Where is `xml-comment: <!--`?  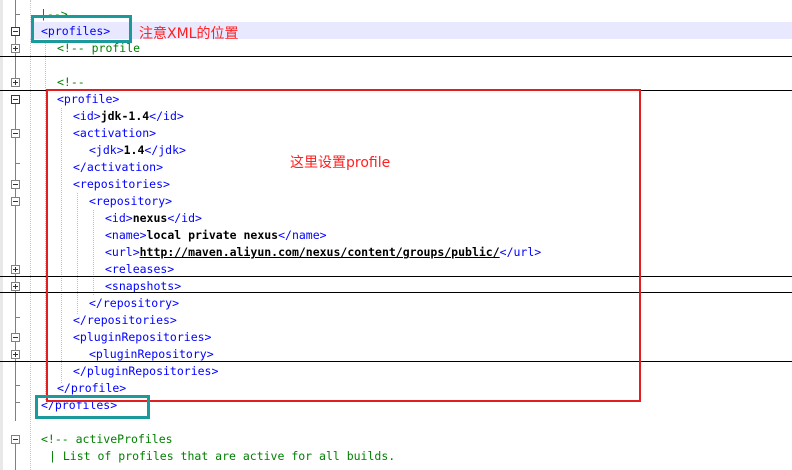 xml-comment: <!-- is located at coordinates (71, 82).